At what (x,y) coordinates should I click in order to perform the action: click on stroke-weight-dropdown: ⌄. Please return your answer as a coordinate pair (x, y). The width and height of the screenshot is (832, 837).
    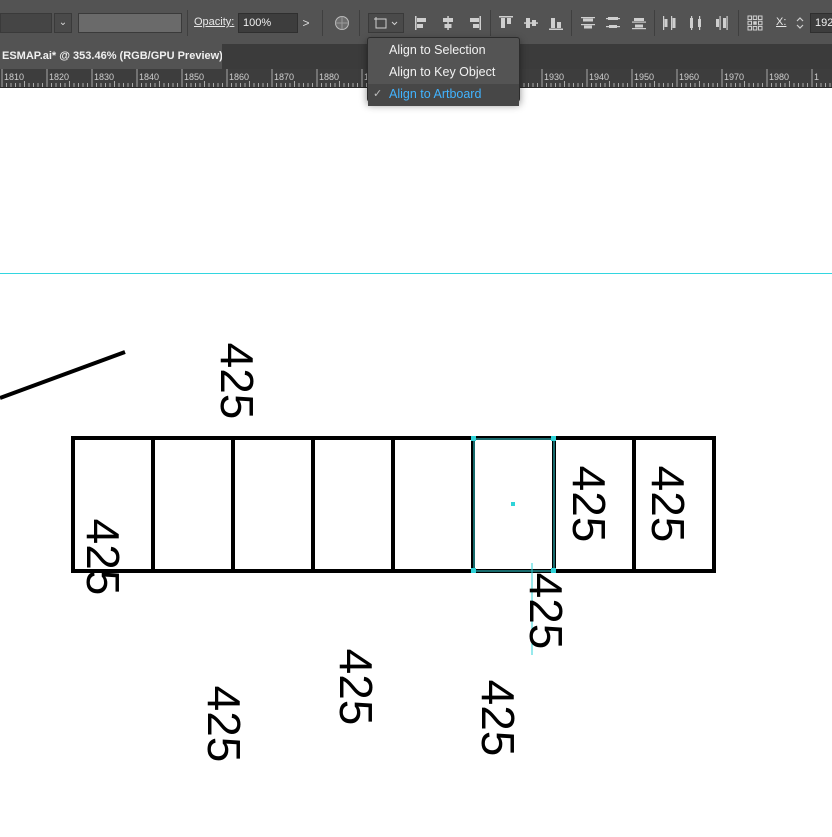
    Looking at the image, I should click on (63, 23).